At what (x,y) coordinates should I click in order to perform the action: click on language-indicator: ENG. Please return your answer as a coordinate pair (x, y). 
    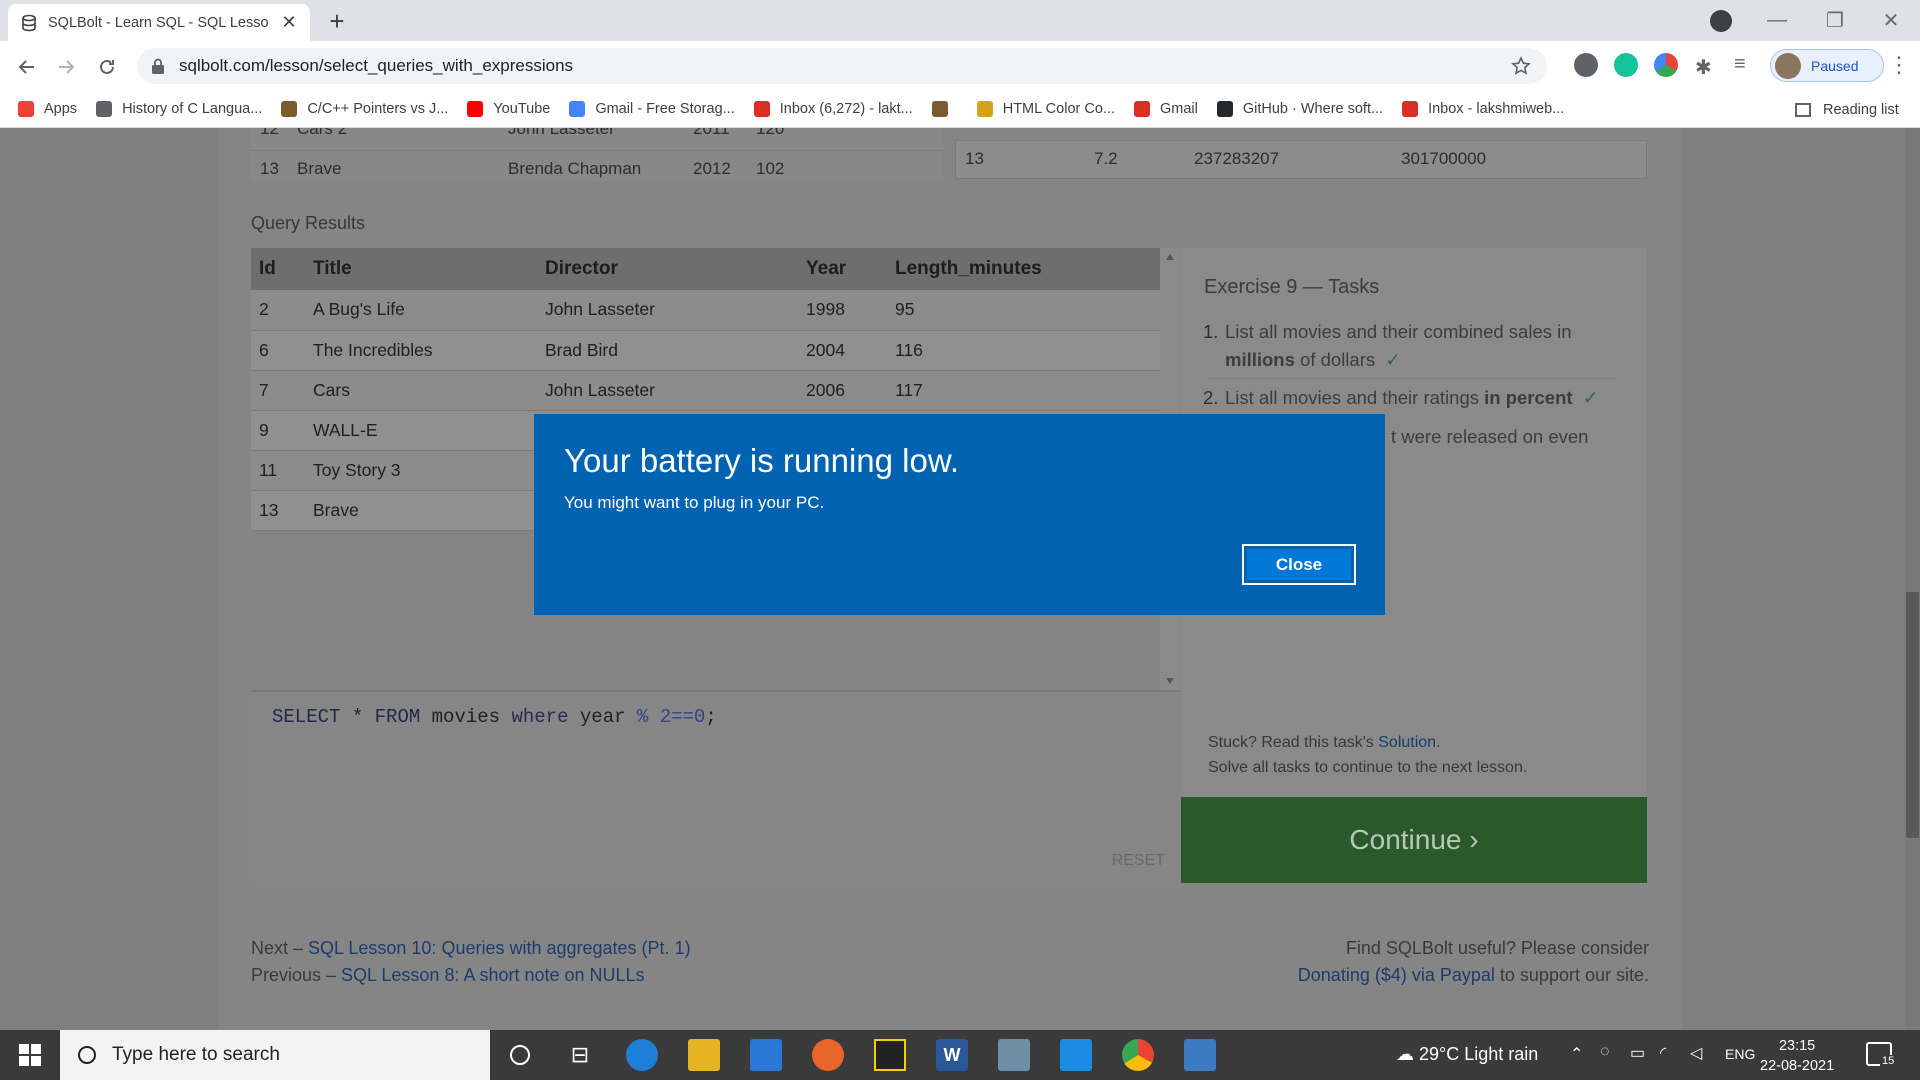
    Looking at the image, I should click on (1740, 1054).